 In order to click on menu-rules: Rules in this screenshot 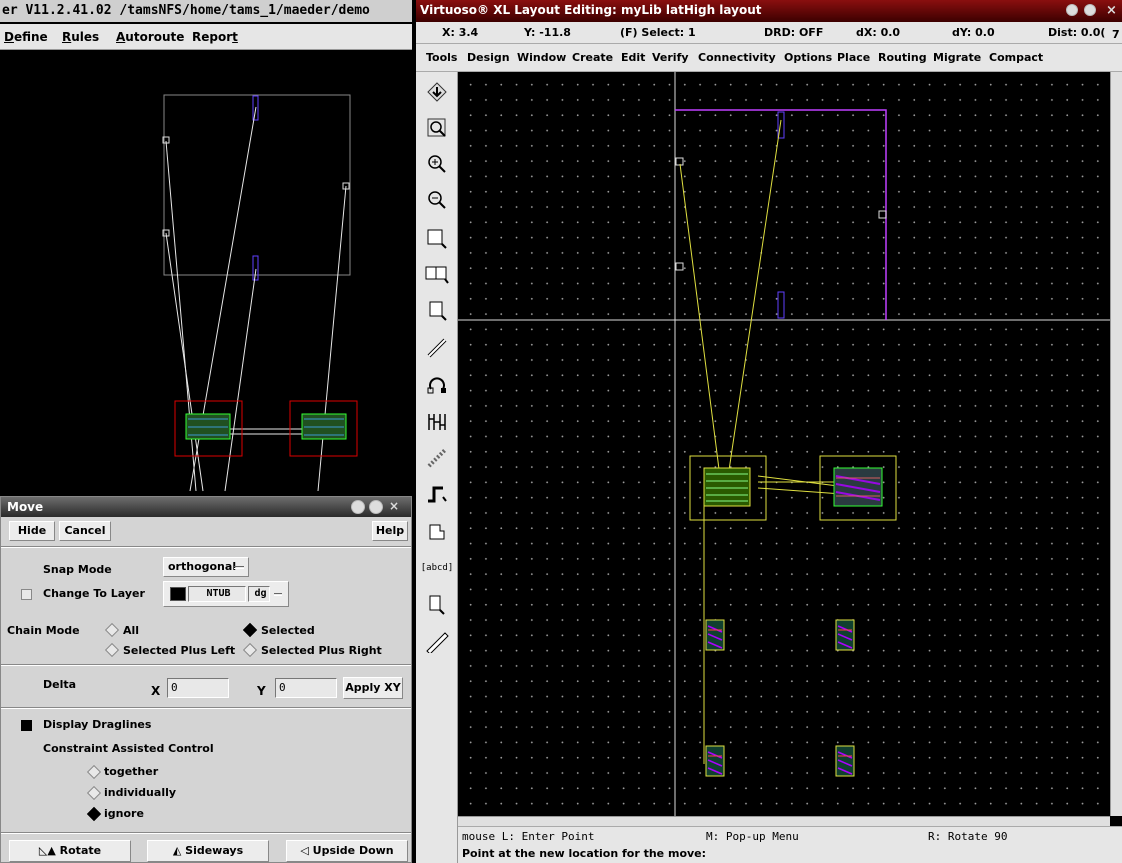, I will do `click(80, 37)`.